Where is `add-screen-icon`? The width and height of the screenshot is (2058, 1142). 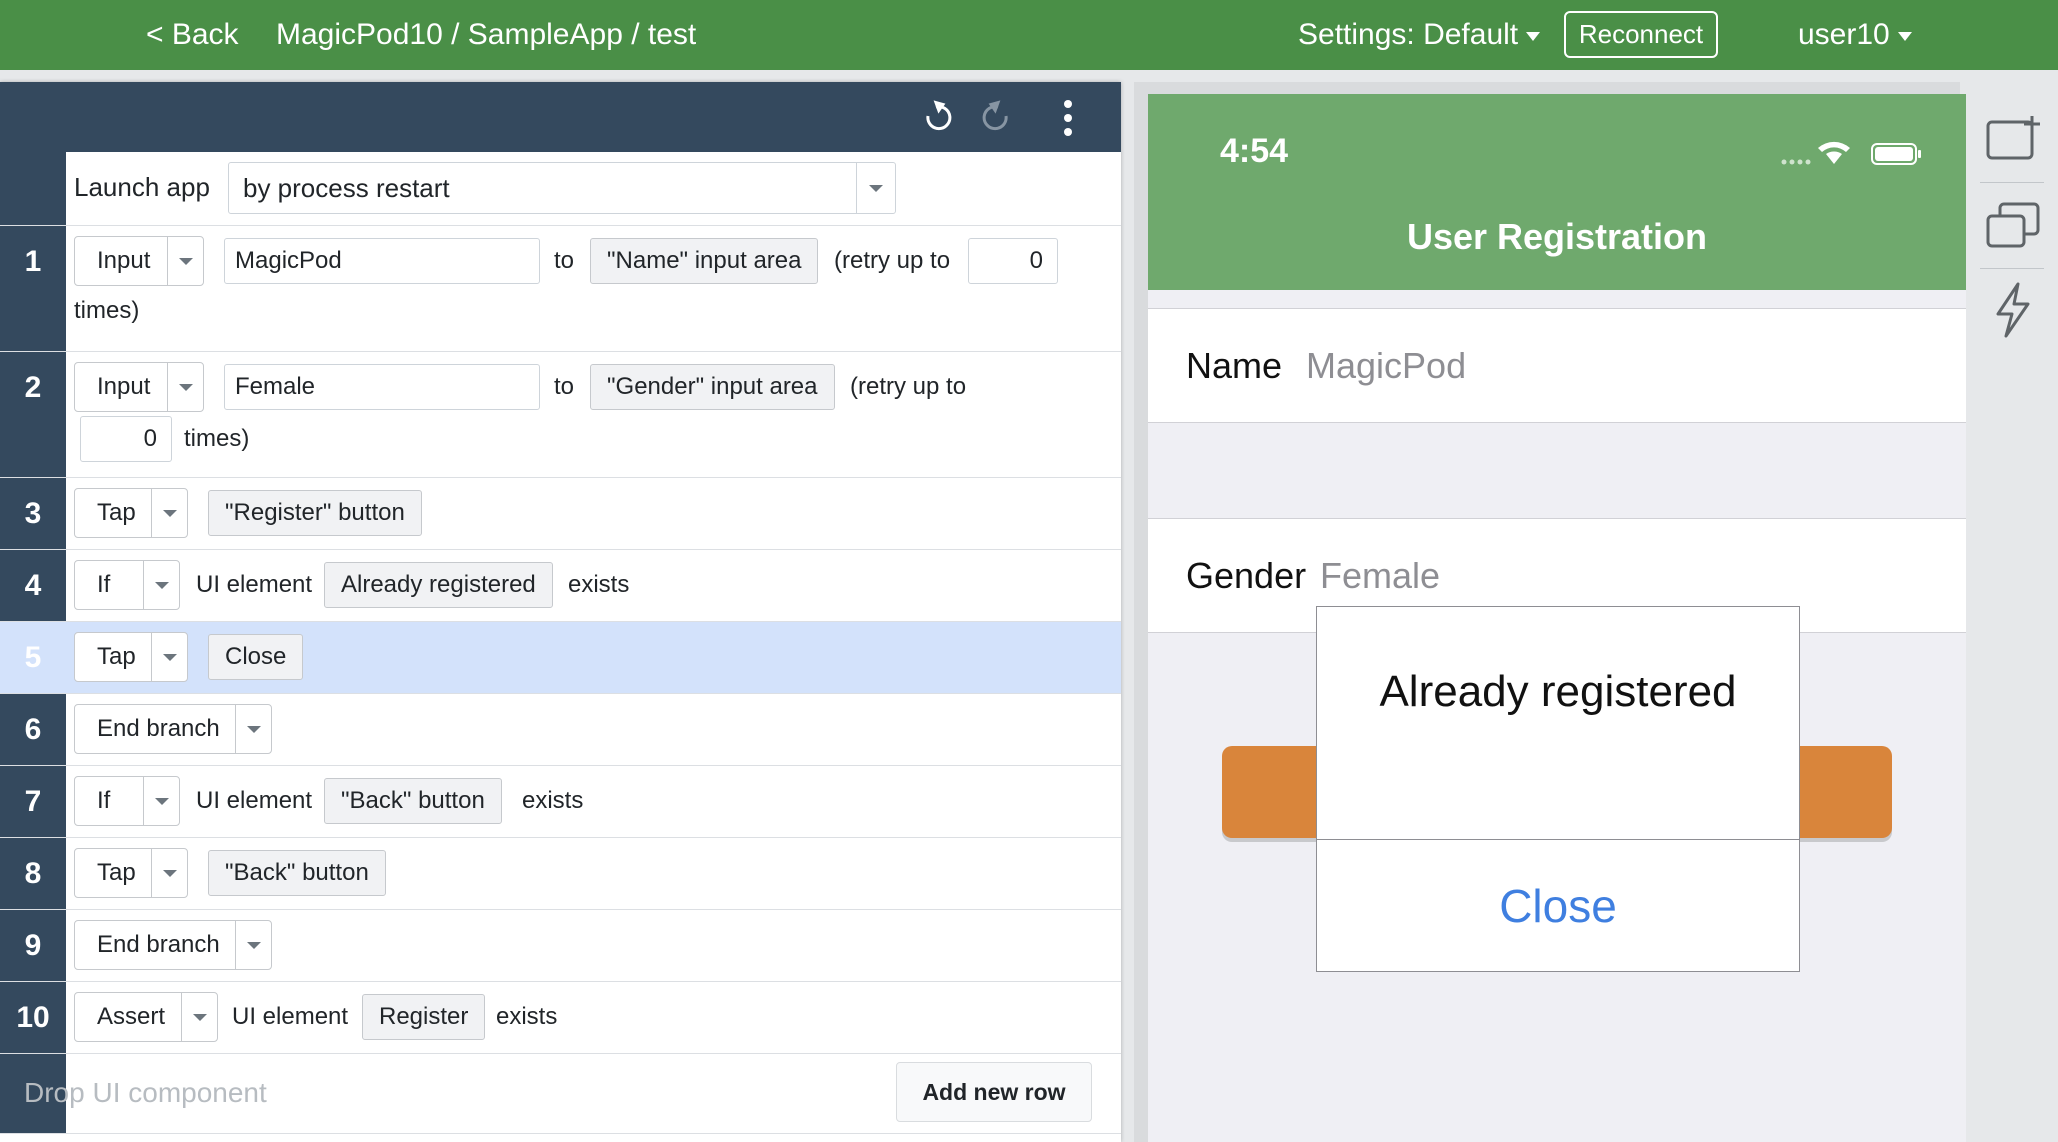 add-screen-icon is located at coordinates (2014, 142).